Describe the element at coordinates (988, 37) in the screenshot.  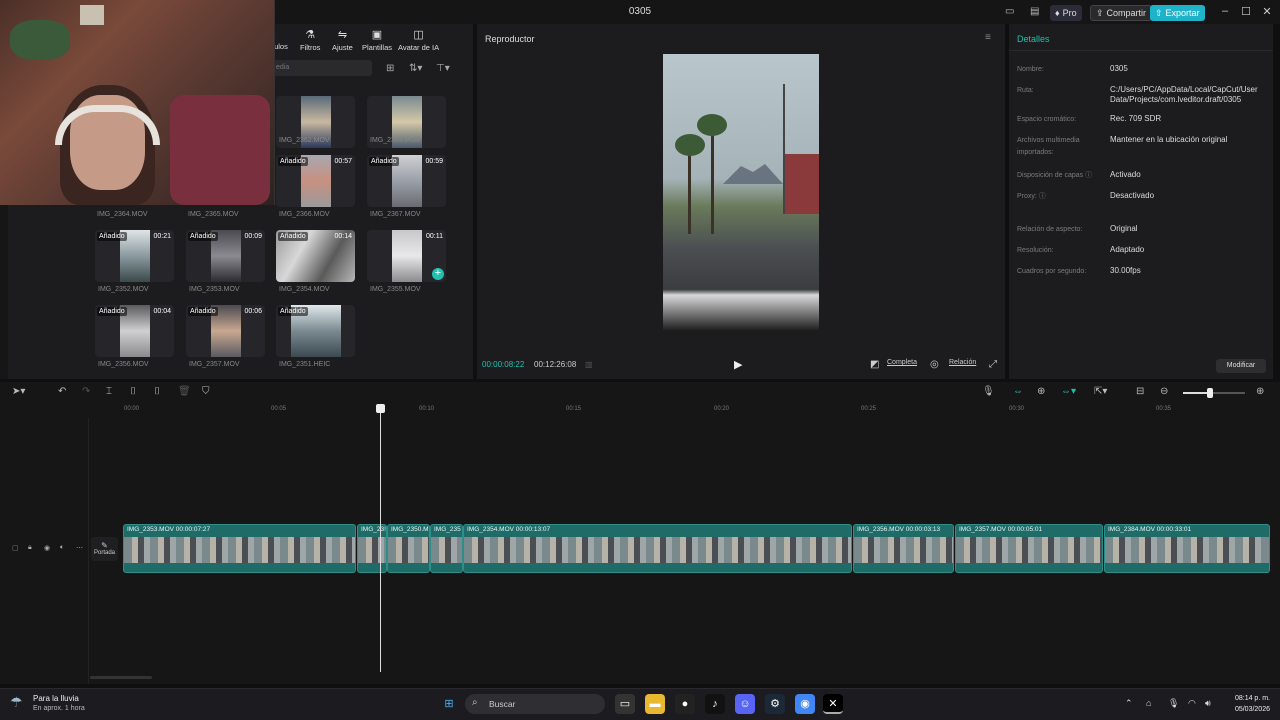
I see `menu-icon: ≡` at that location.